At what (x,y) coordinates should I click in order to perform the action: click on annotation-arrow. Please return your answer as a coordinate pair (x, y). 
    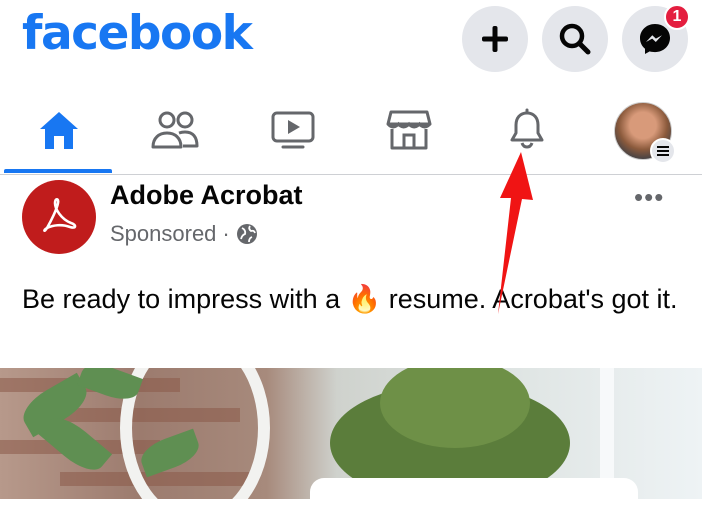
    Looking at the image, I should click on (515, 233).